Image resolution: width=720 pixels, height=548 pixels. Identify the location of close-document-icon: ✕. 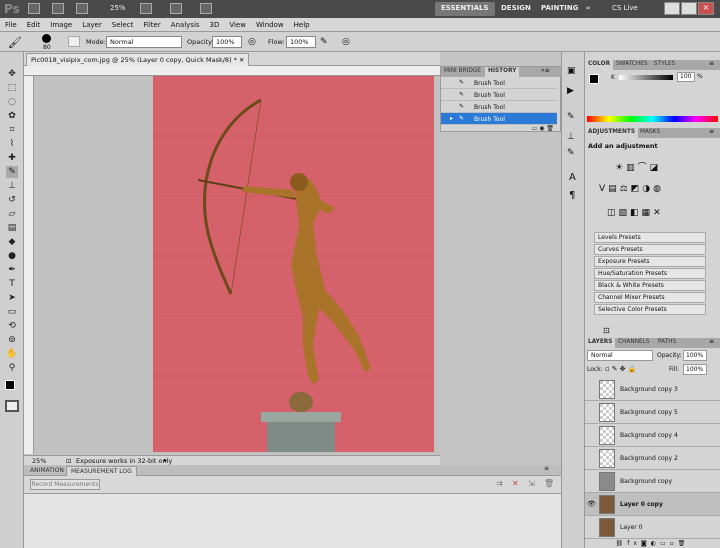
(241, 60).